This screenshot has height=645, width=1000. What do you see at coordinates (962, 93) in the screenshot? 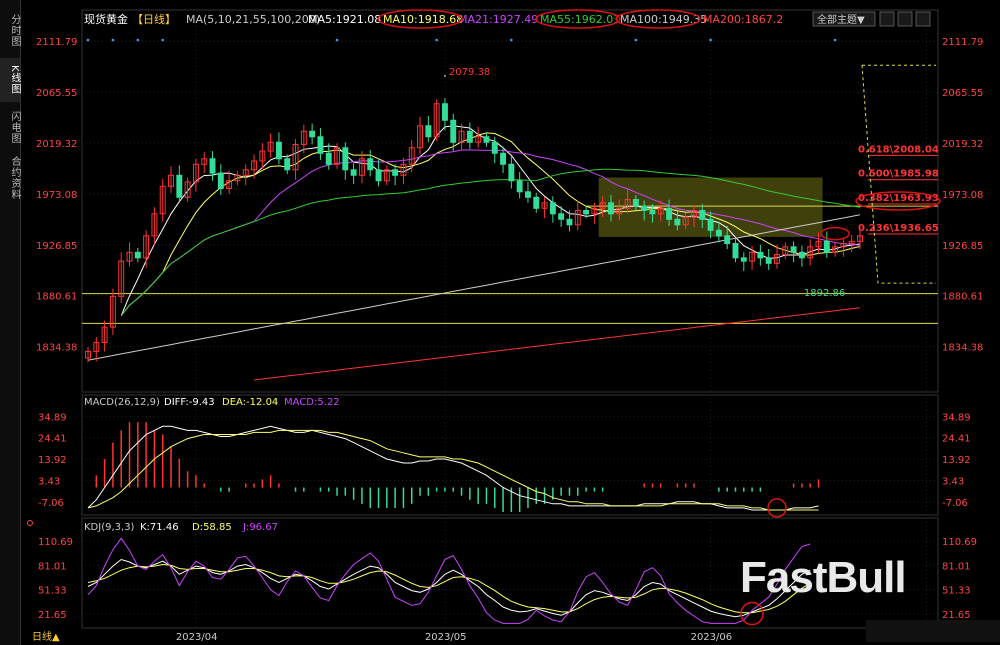
I see `price-tick-right: 2065.55` at bounding box center [962, 93].